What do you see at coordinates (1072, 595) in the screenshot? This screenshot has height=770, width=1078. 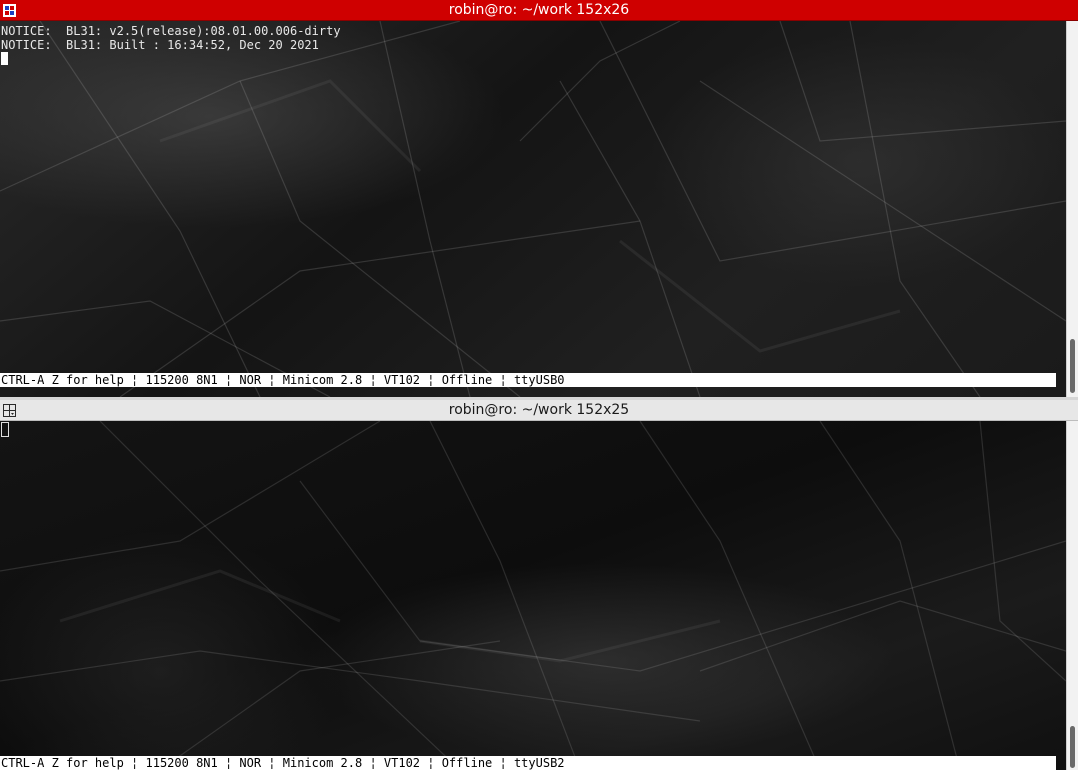 I see `scrollbar-bottom` at bounding box center [1072, 595].